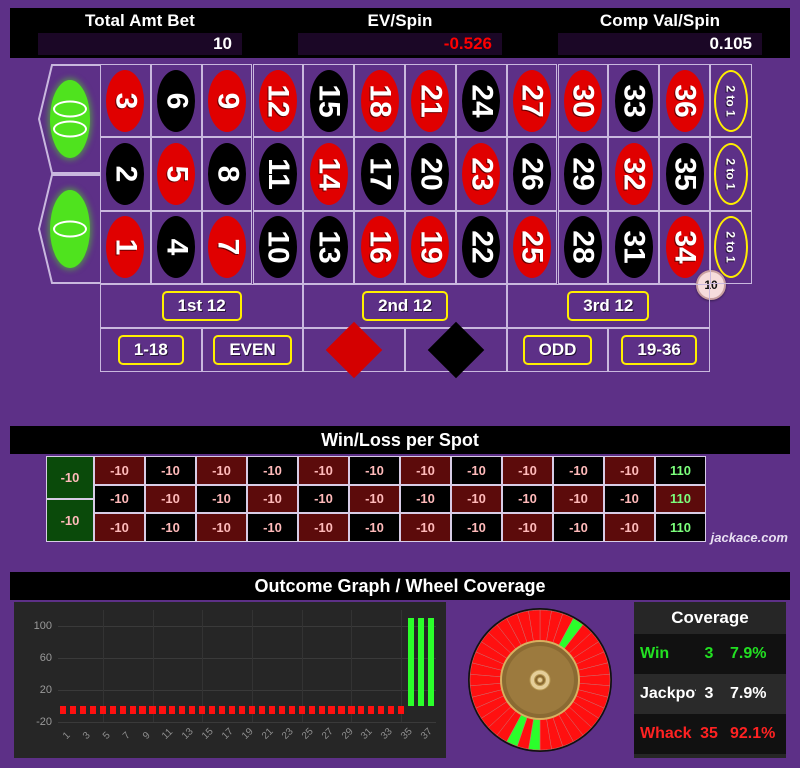 The width and height of the screenshot is (800, 768). Describe the element at coordinates (684, 174) in the screenshot. I see `bet-cell-35: 35` at that location.